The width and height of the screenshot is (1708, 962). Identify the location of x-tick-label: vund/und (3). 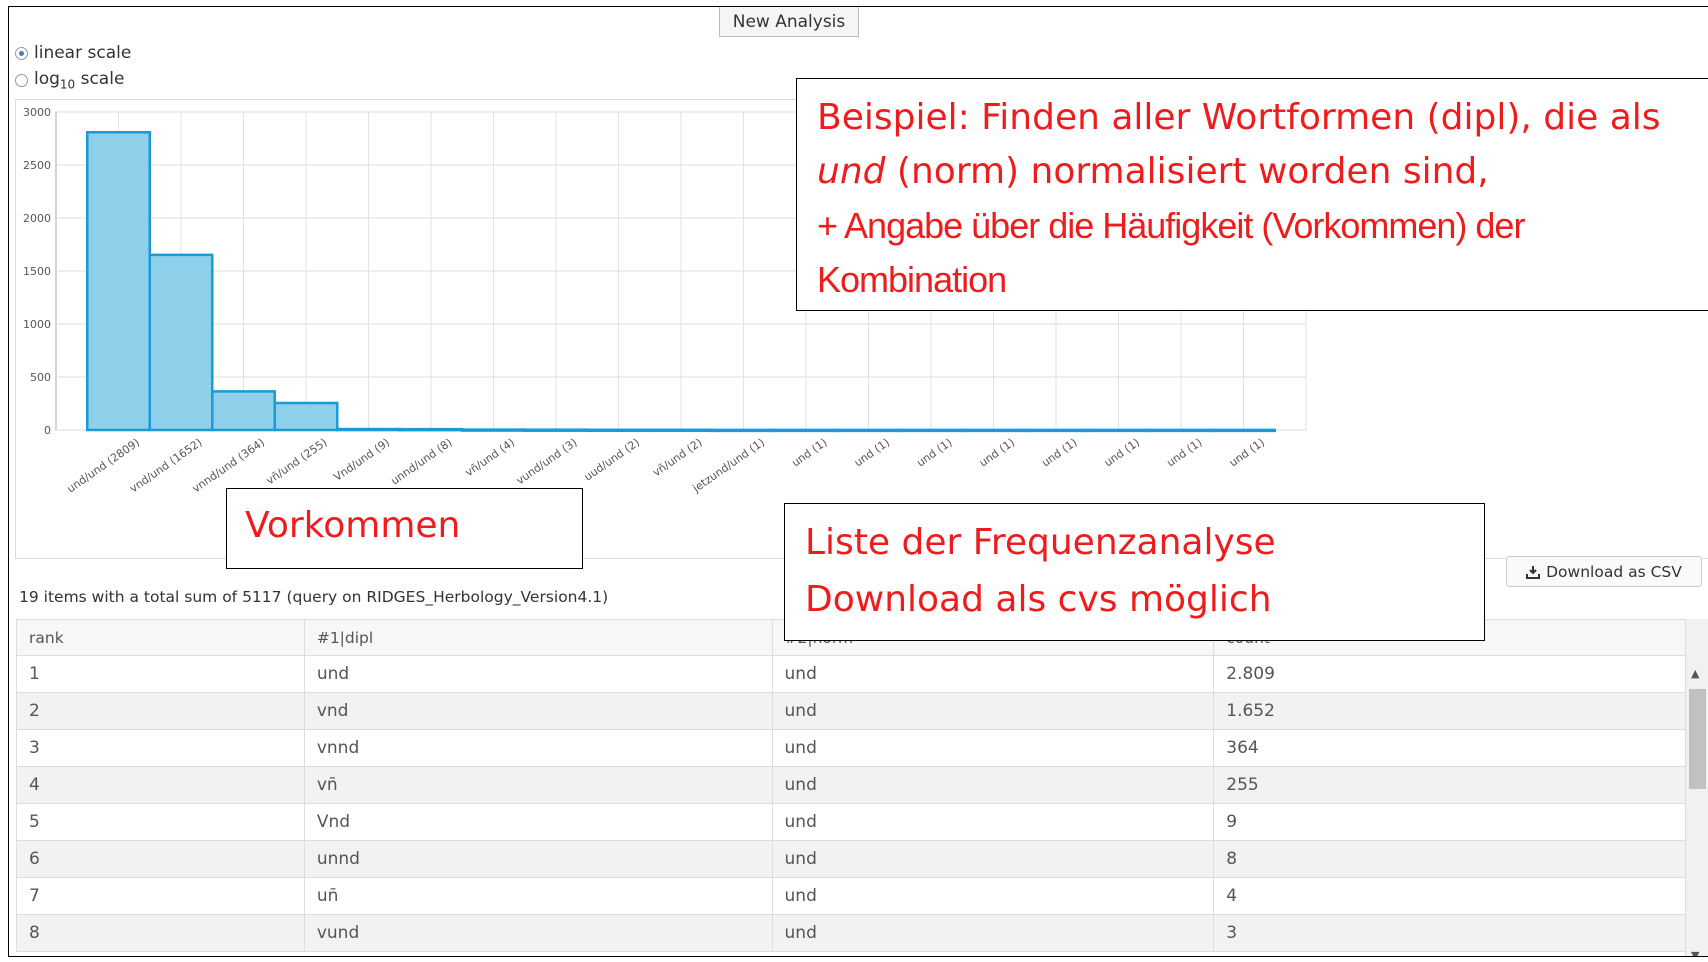
(547, 461).